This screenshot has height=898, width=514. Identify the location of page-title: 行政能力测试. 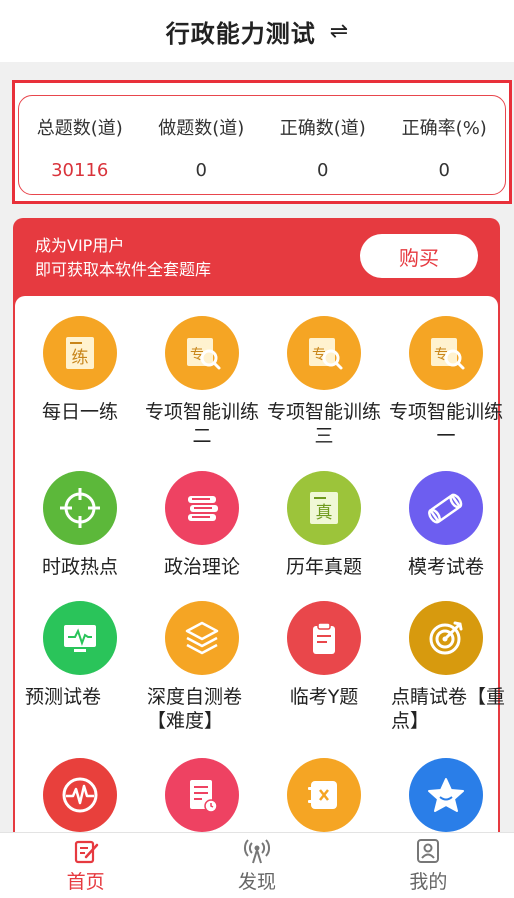
(240, 33).